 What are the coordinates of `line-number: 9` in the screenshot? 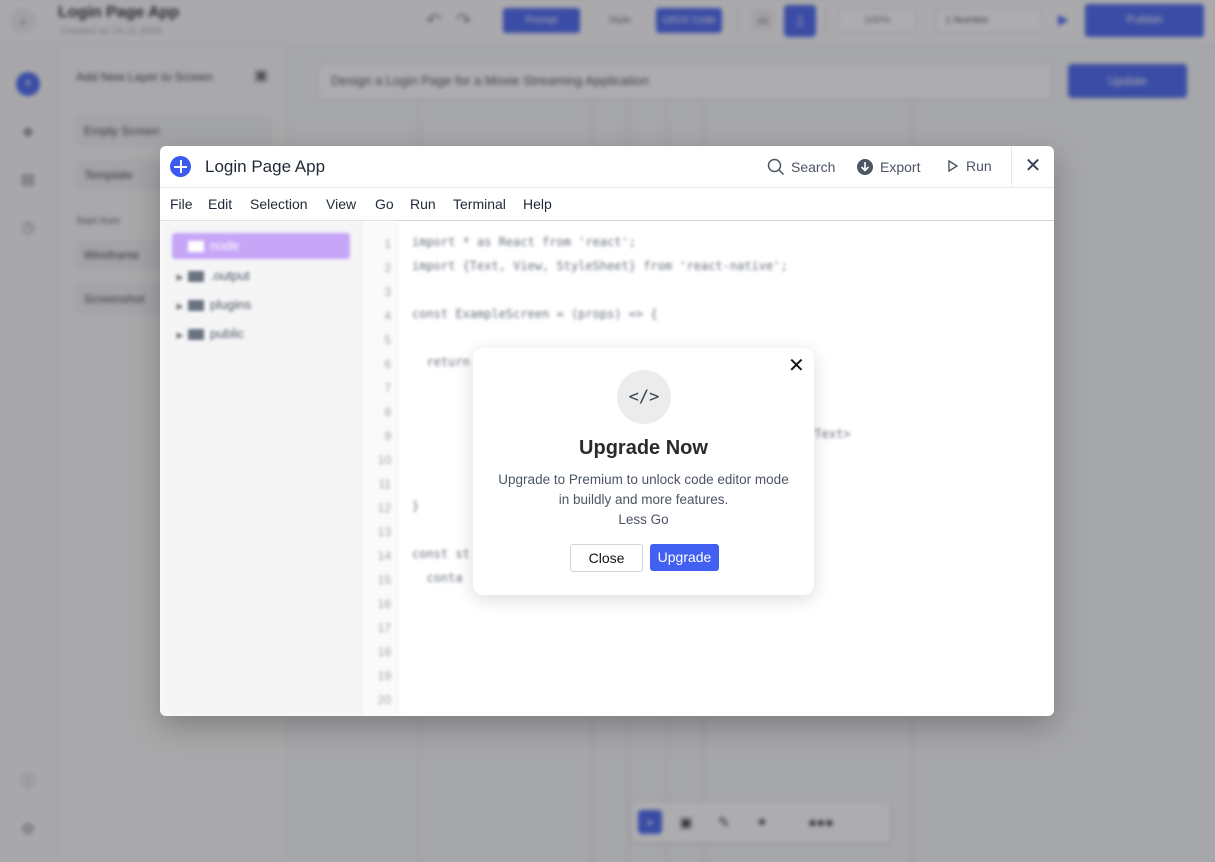 It's located at (387, 436).